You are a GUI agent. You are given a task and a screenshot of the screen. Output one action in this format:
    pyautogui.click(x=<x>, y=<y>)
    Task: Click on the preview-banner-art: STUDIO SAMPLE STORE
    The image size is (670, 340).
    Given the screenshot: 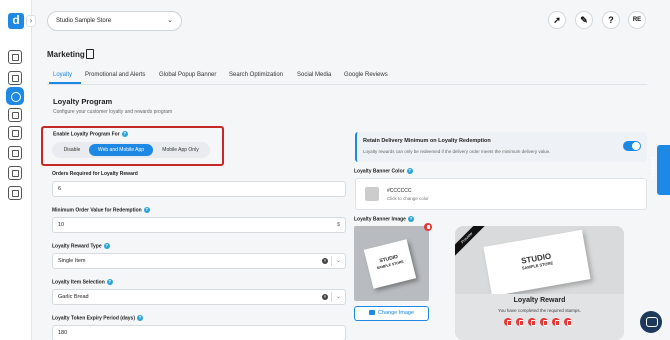 What is the action you would take?
    pyautogui.click(x=537, y=263)
    